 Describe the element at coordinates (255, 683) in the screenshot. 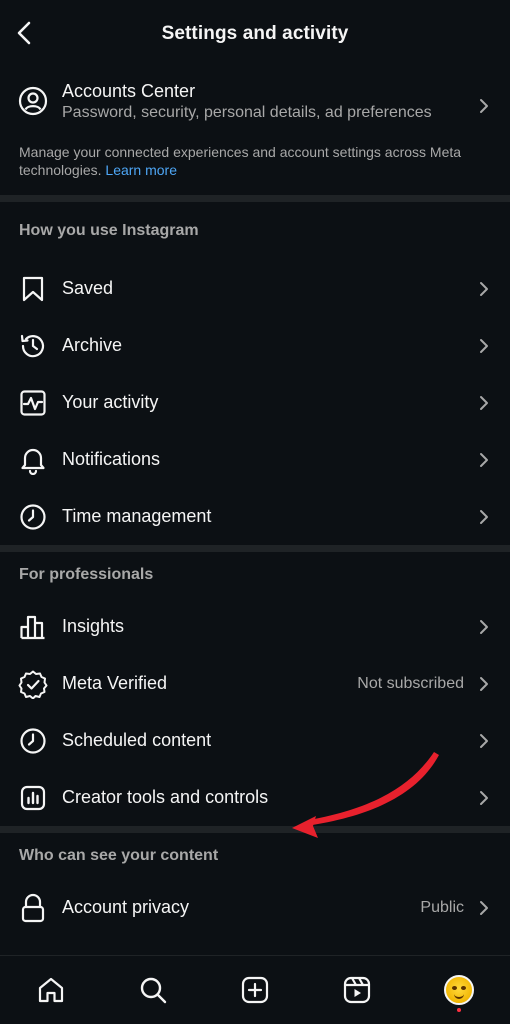

I see `menu-item-meta-verified: Meta Verified Not subscribed` at that location.